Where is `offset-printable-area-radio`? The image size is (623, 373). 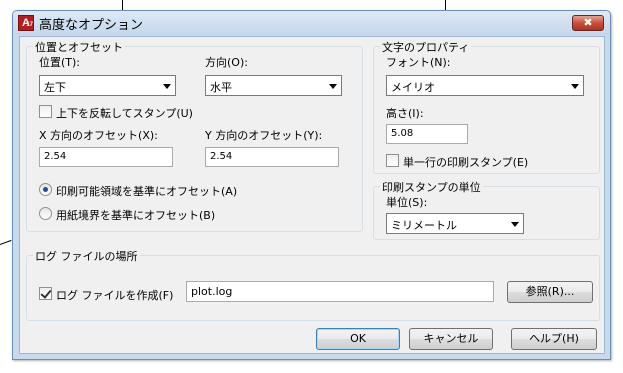 offset-printable-area-radio is located at coordinates (45, 189).